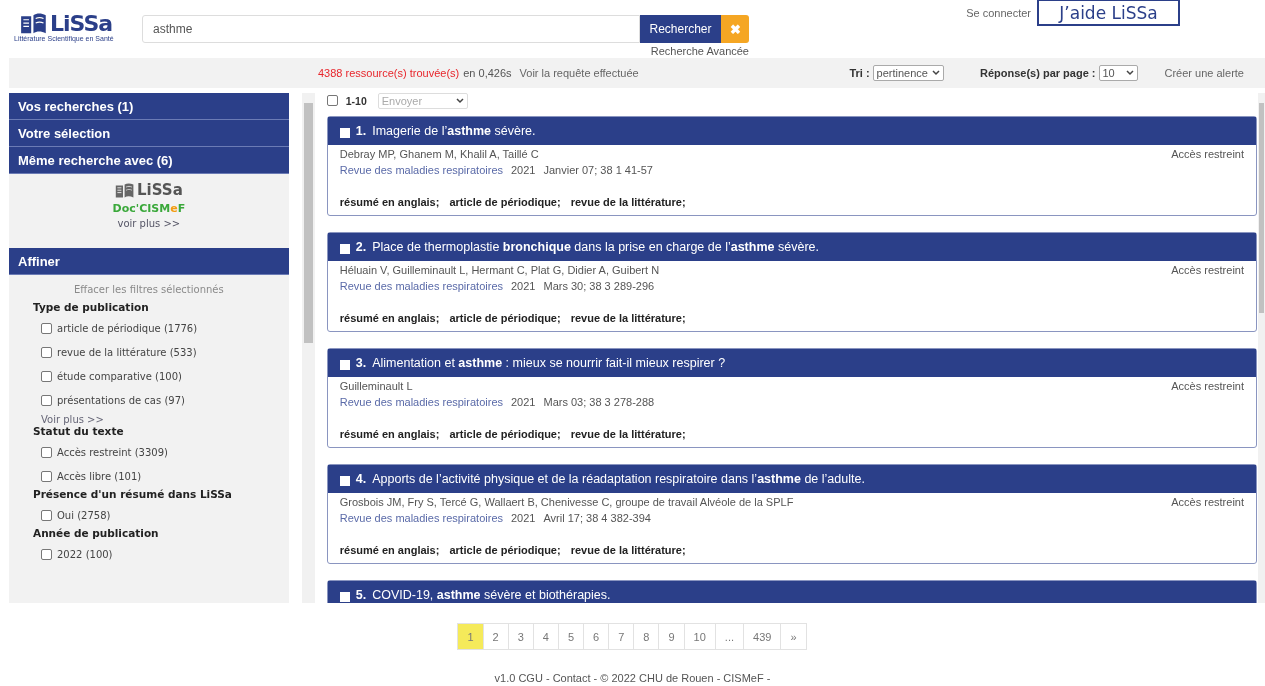  Describe the element at coordinates (376, 386) in the screenshot. I see `authors: Guilleminault L` at that location.